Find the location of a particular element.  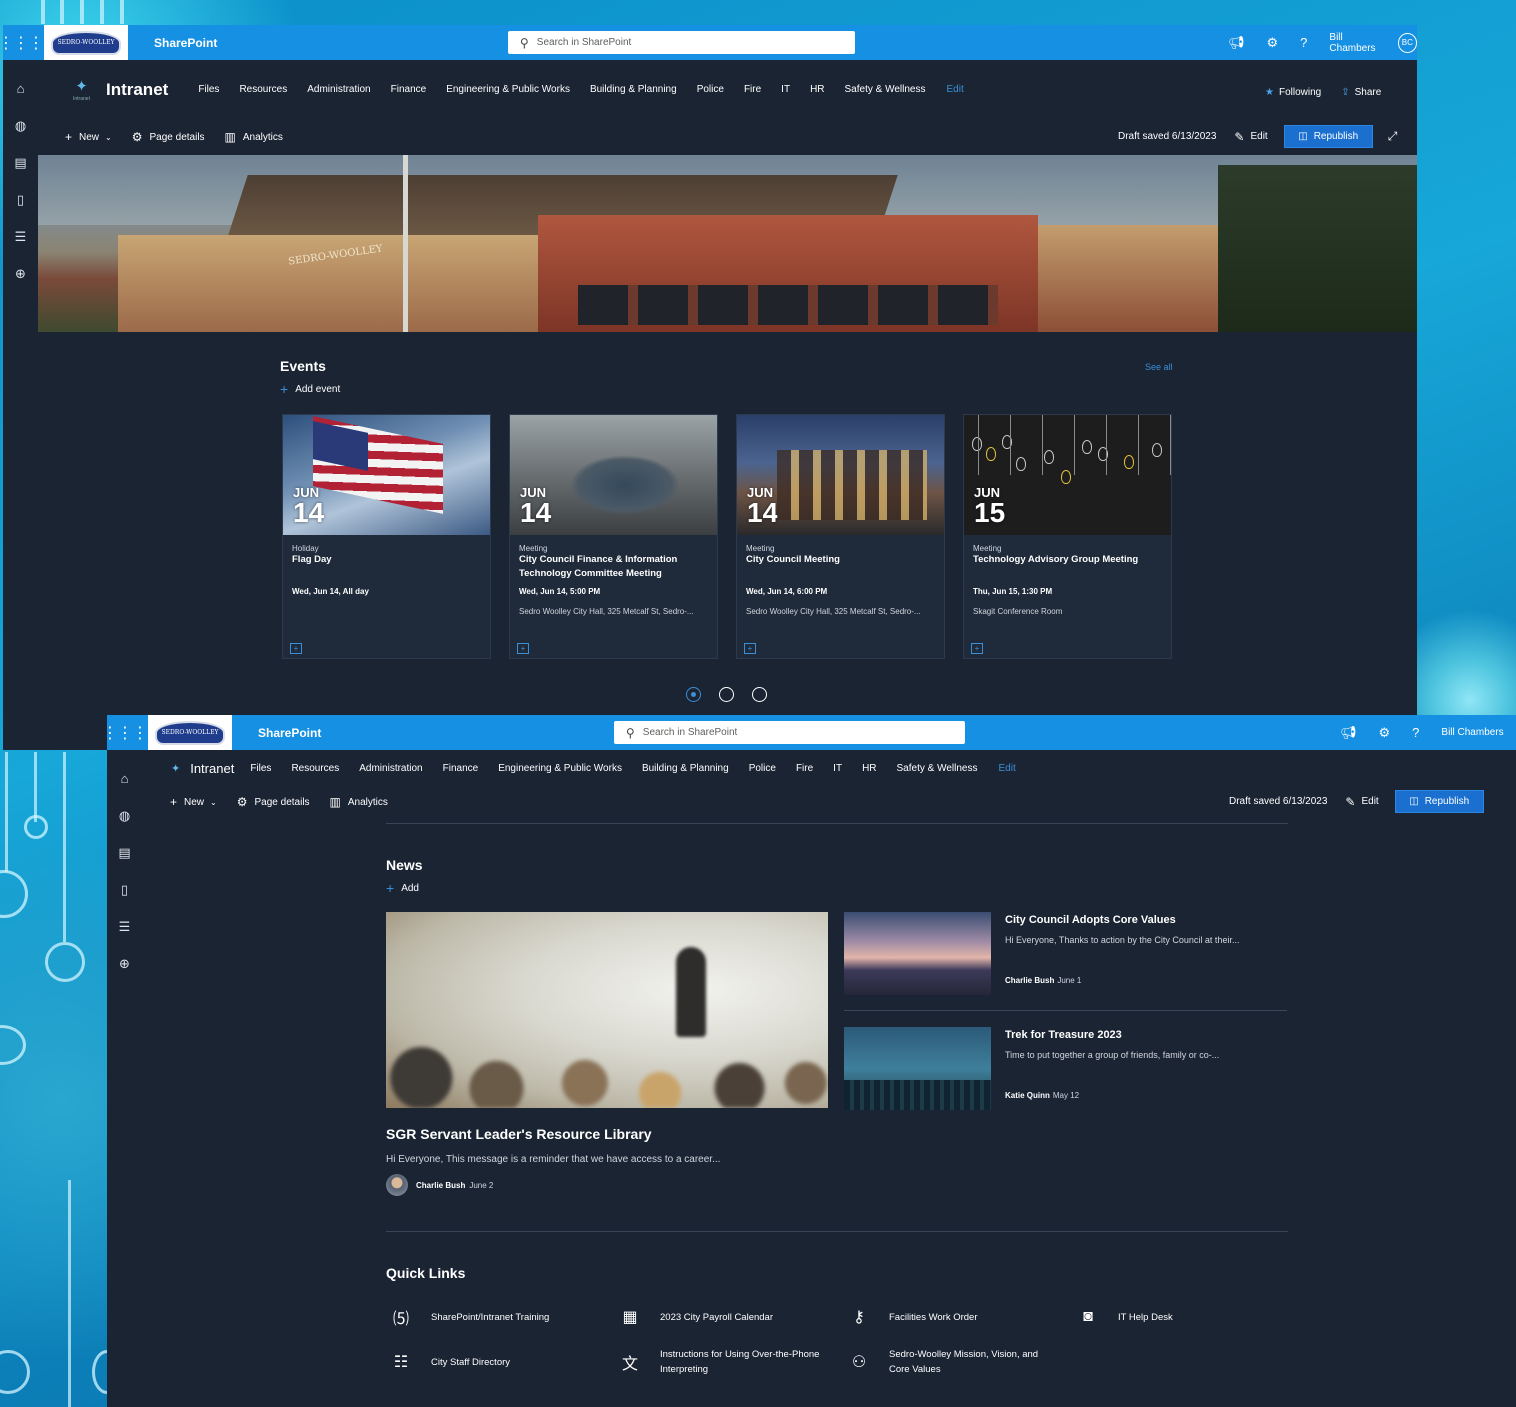

add-news-button: + Add is located at coordinates (402, 888).